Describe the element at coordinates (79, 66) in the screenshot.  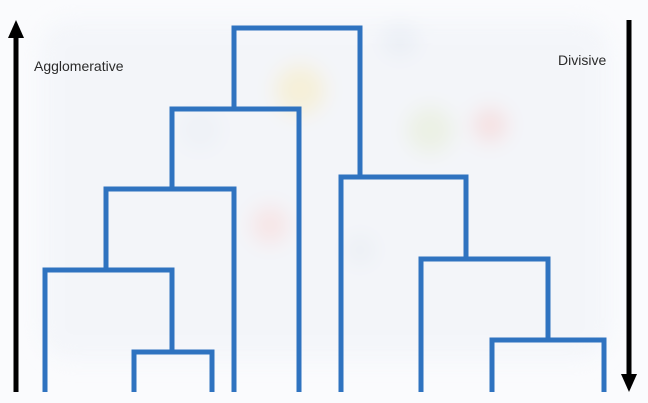
I see `agglomerative-label: Agglomerative` at that location.